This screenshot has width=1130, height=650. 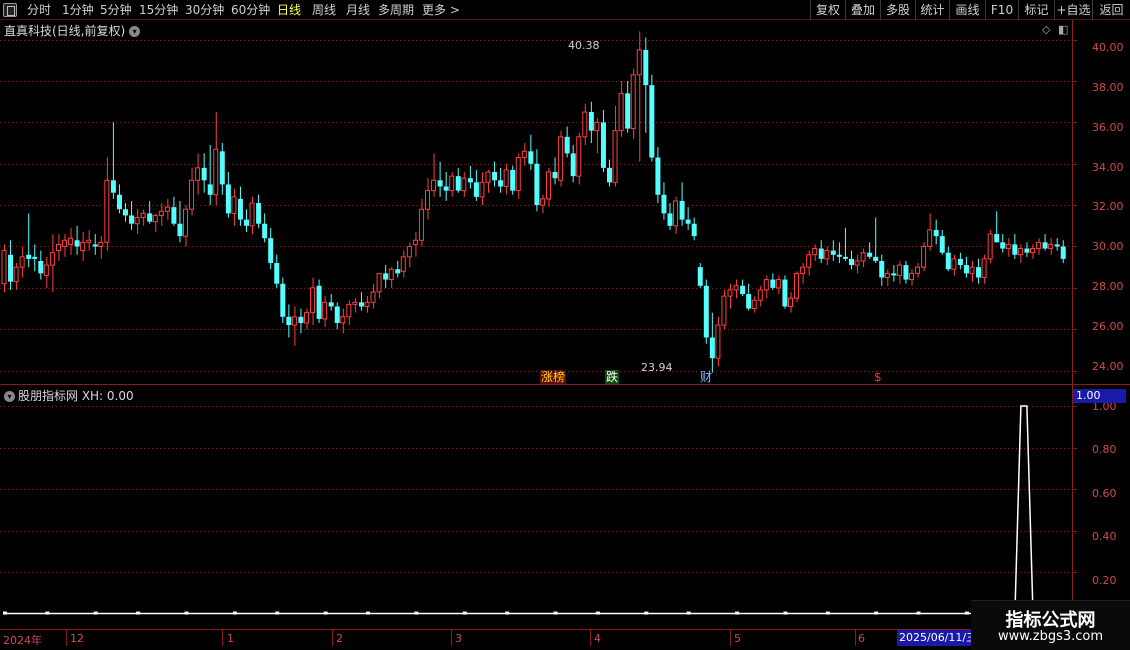 I want to click on y-tick-label: 24.00, so click(x=1108, y=366).